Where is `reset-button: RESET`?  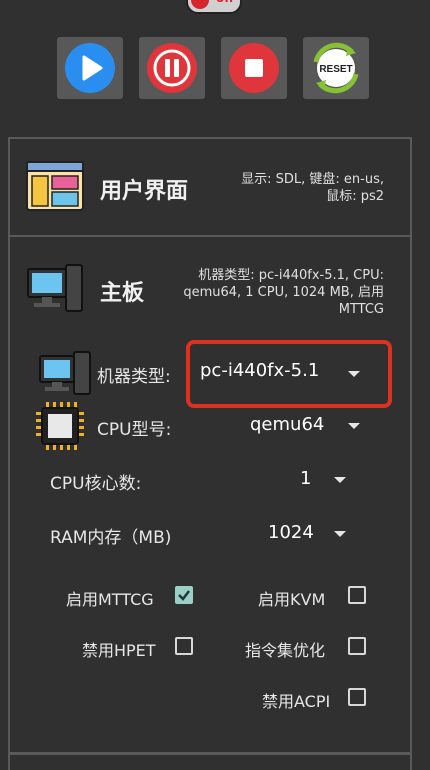
reset-button: RESET is located at coordinates (336, 68).